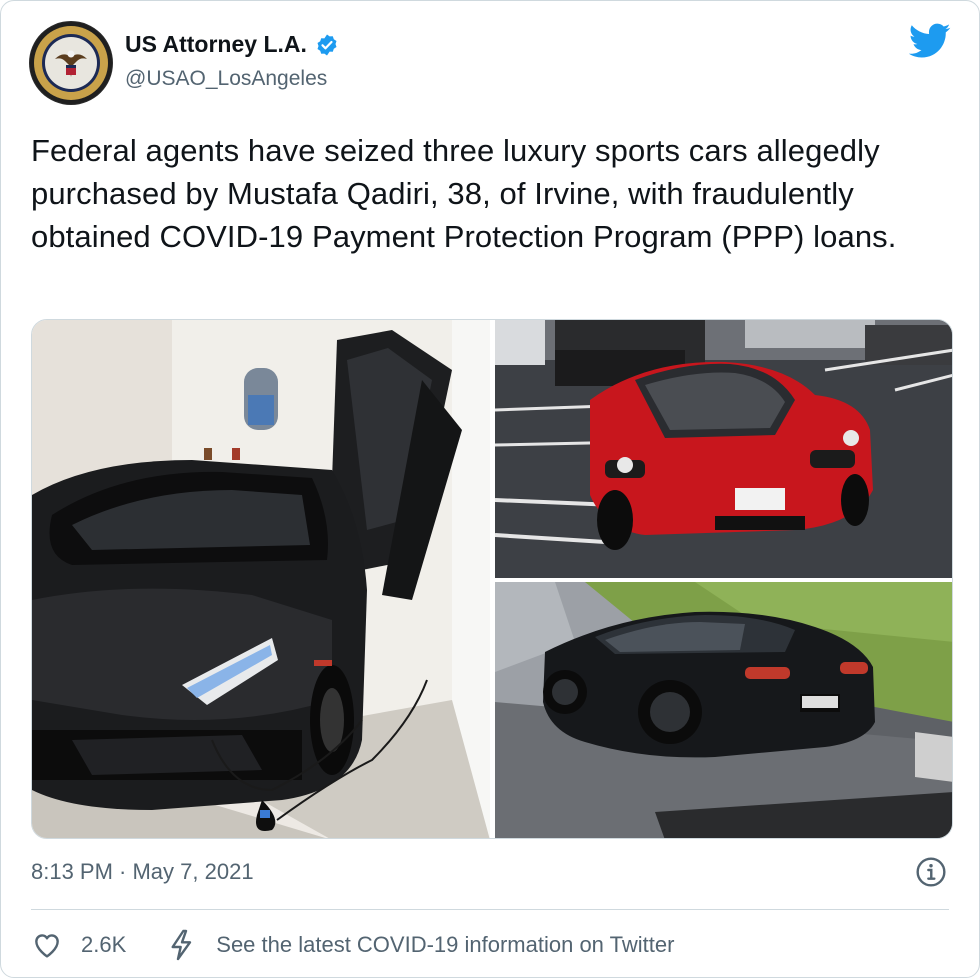 The width and height of the screenshot is (980, 978). What do you see at coordinates (226, 79) in the screenshot?
I see `author-handle: @USAO_LosAngeles` at bounding box center [226, 79].